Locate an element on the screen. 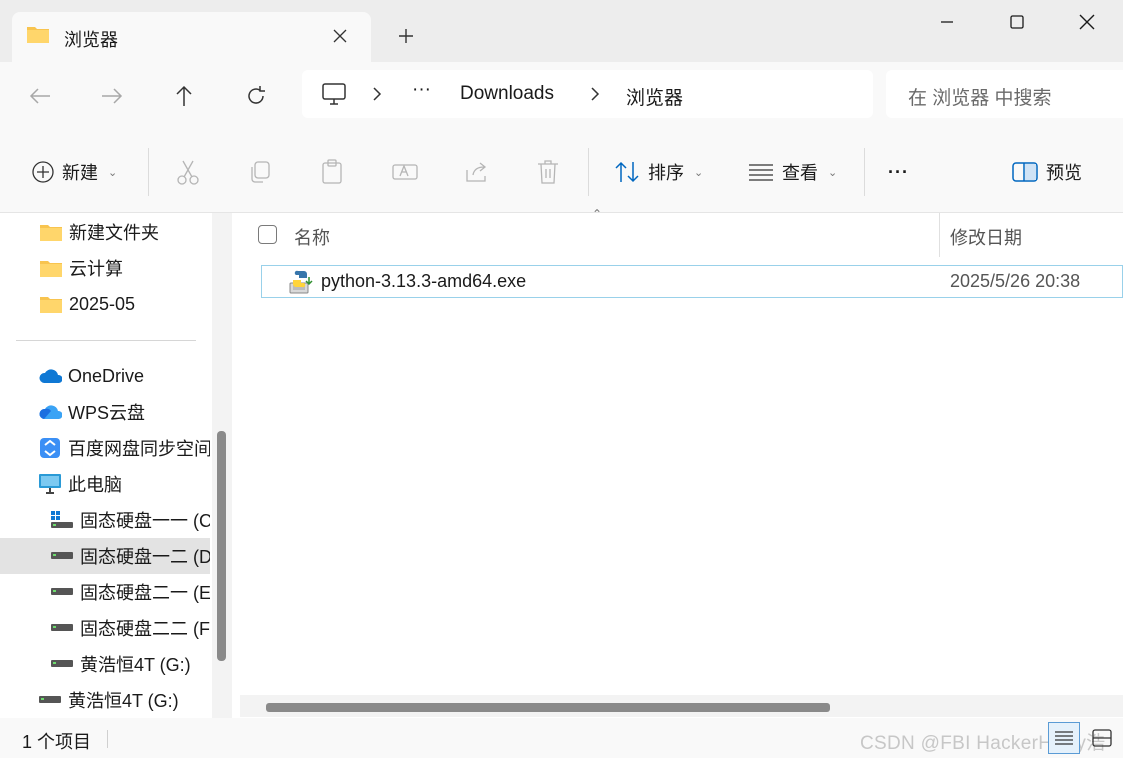 This screenshot has width=1123, height=758. sidebar-item-label: 固态硬盘二一 (E:) is located at coordinates (145, 593).